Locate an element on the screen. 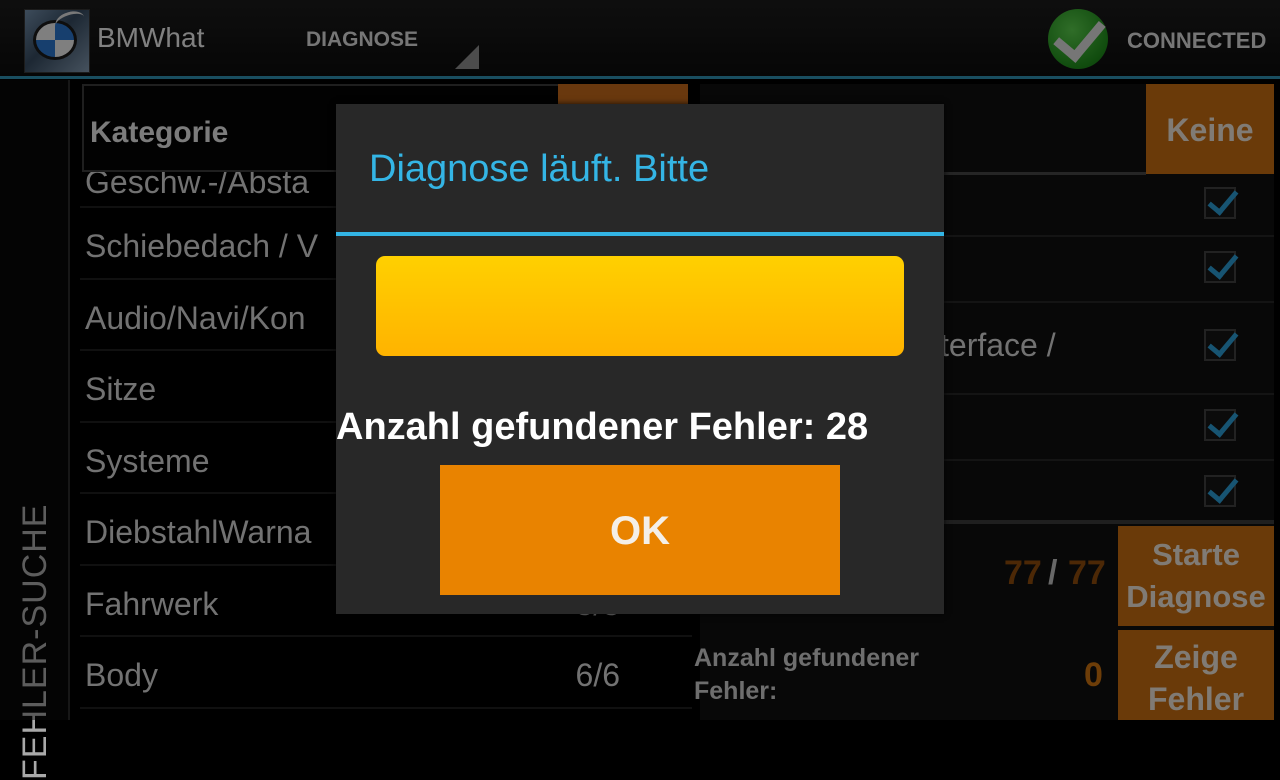  dialog-message: Anzahl gefundener Fehler: 28 is located at coordinates (602, 427).